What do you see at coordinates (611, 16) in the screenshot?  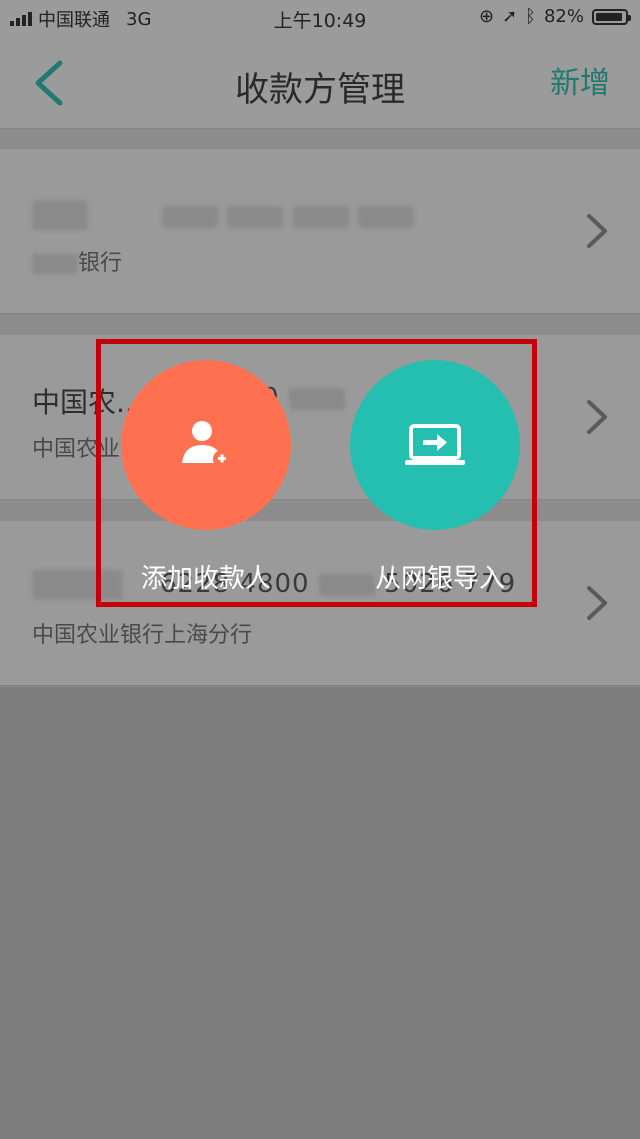 I see `battery-icon` at bounding box center [611, 16].